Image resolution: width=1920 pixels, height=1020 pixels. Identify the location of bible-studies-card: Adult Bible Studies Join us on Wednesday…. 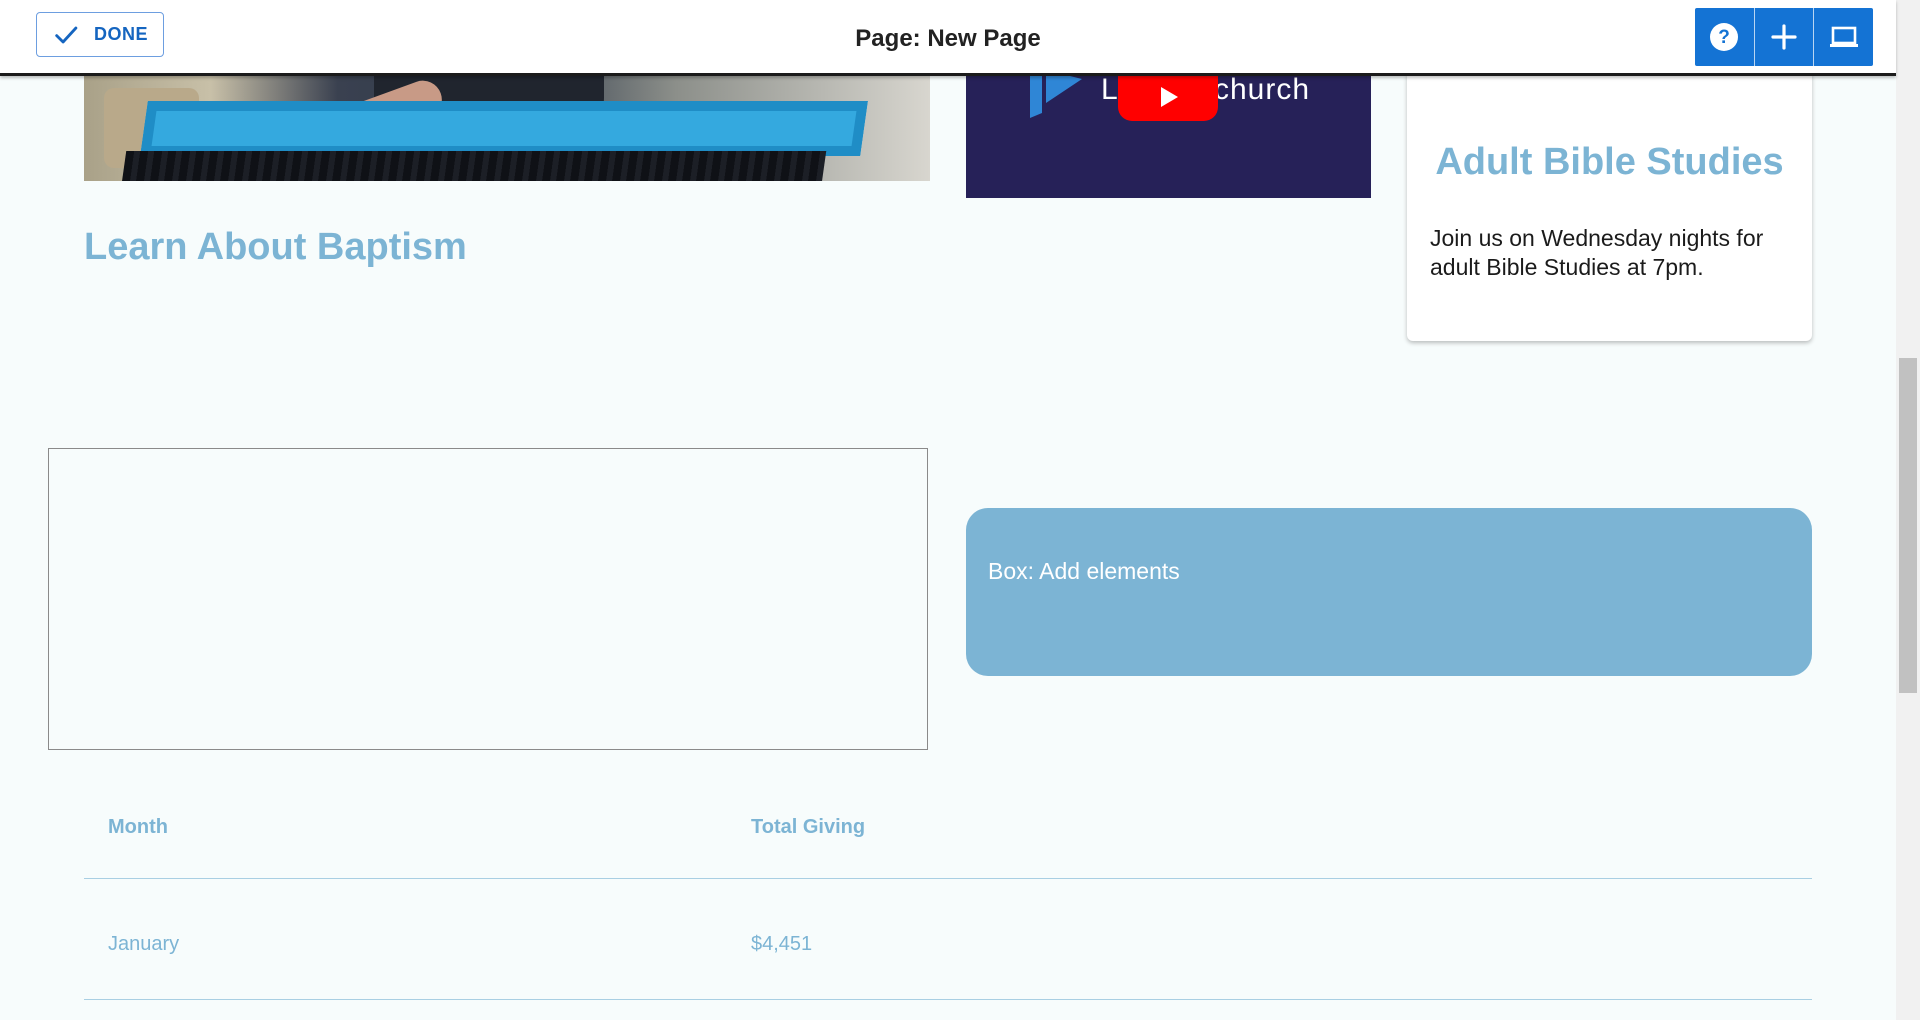
(1609, 207).